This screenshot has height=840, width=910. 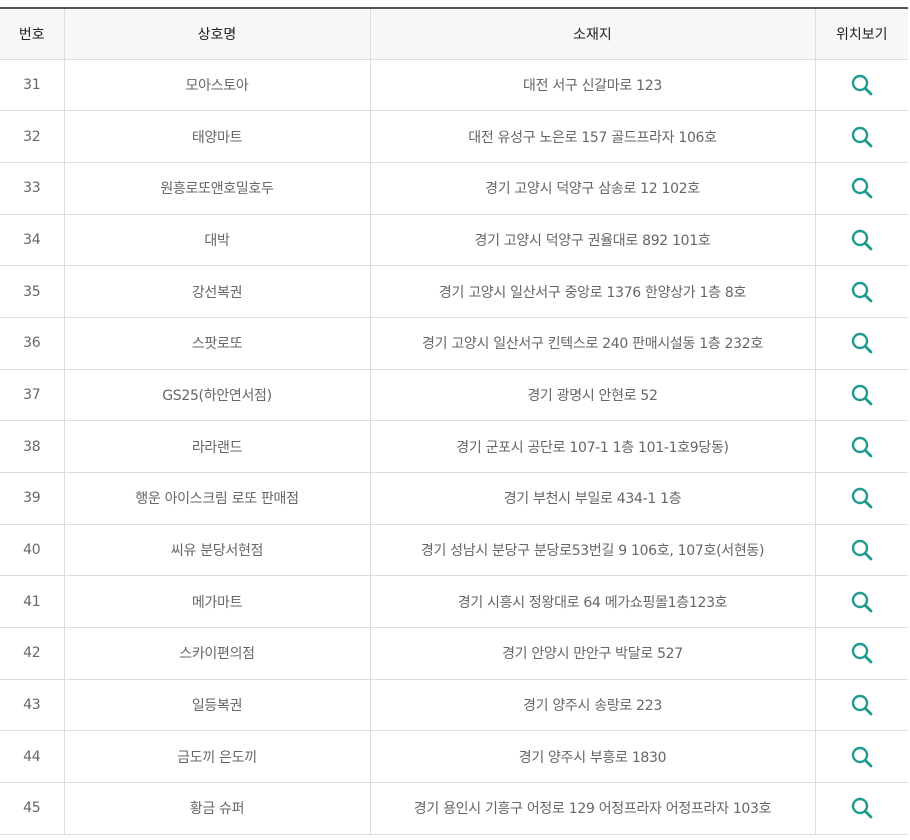 I want to click on header-row: 번호 상호명 소재지 위치보기, so click(x=454, y=33).